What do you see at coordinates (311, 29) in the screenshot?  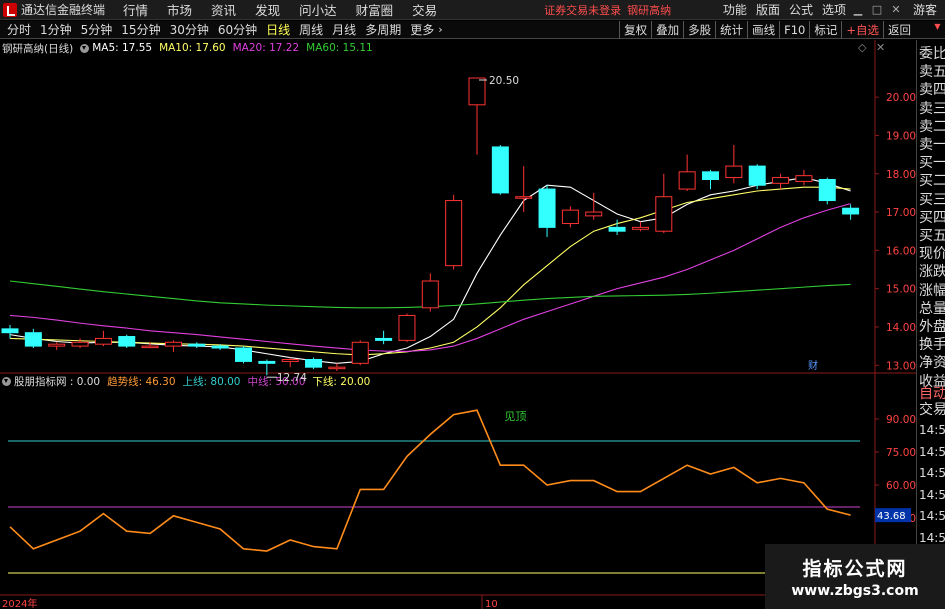 I see `period-weekly: 周线` at bounding box center [311, 29].